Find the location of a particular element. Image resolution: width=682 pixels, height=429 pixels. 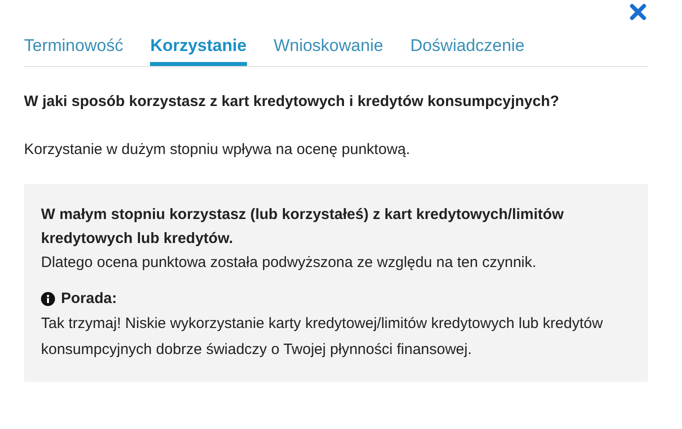

tab: Korzystanie is located at coordinates (198, 49).